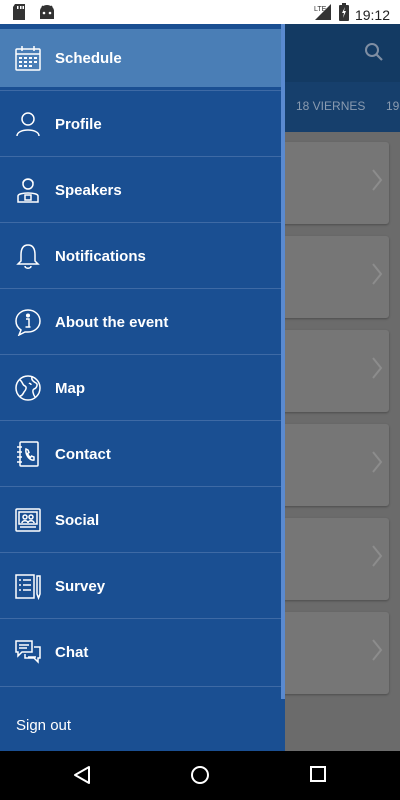 Image resolution: width=400 pixels, height=800 pixels. I want to click on recents-icon, so click(318, 776).